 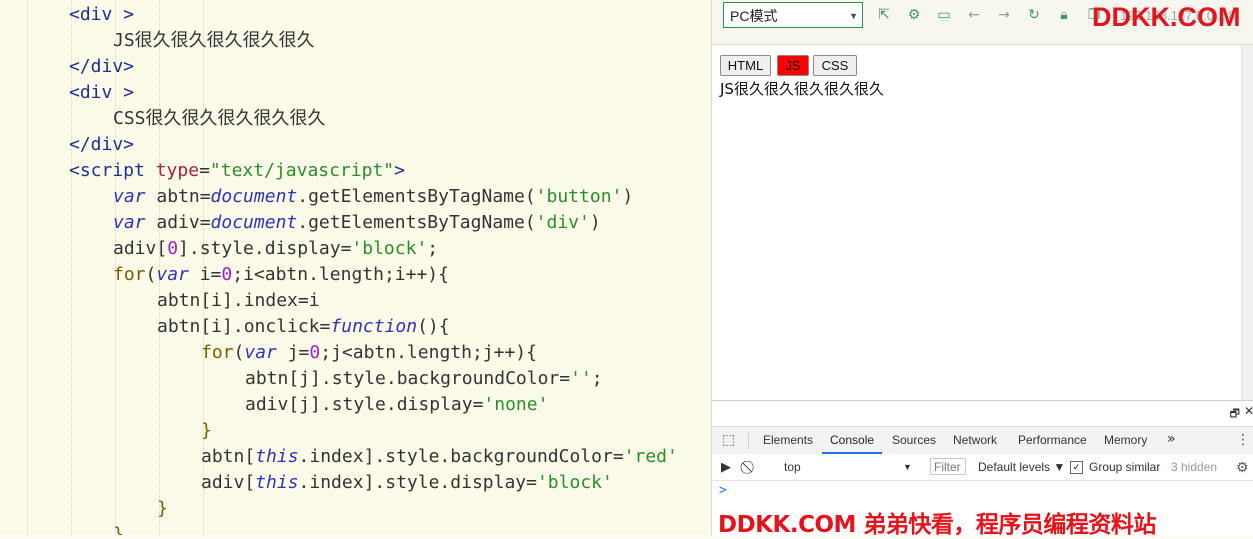 I want to click on watermark: DDKK.COM, so click(x=1166, y=17).